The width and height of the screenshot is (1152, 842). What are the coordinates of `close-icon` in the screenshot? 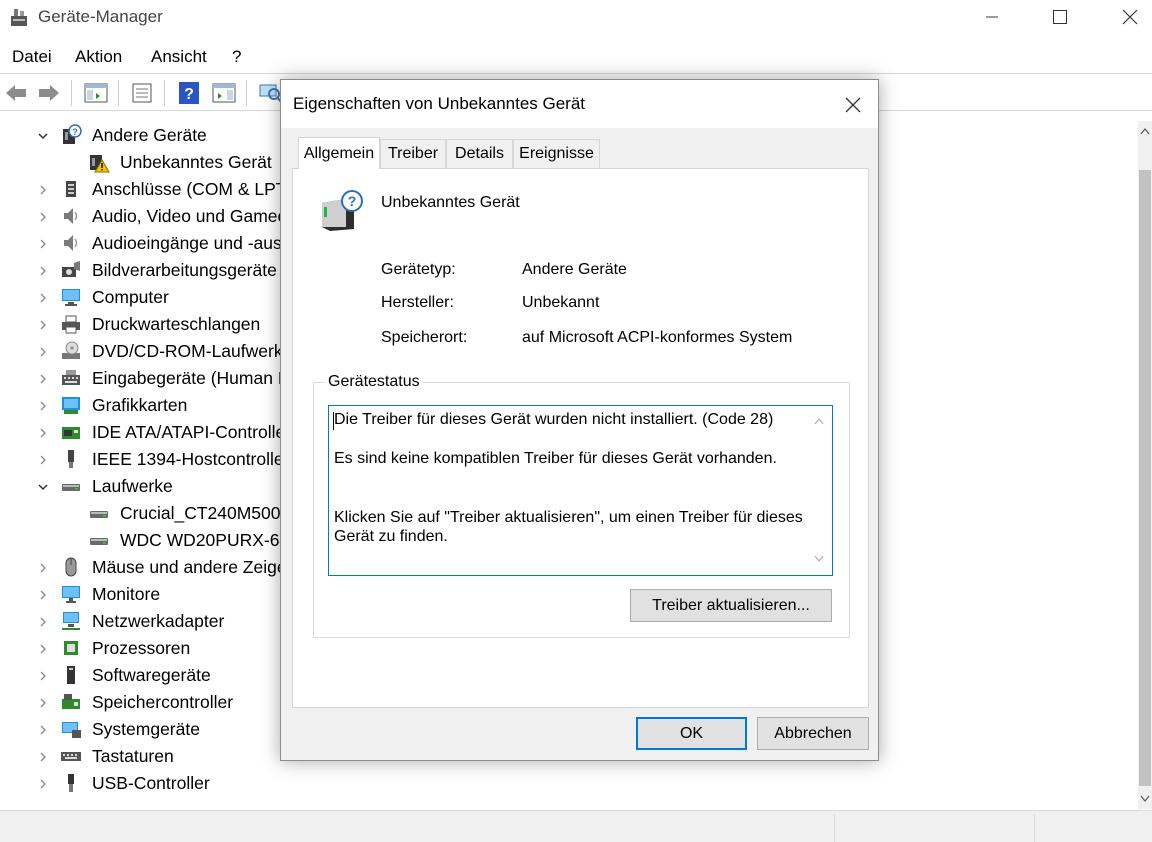 It's located at (853, 105).